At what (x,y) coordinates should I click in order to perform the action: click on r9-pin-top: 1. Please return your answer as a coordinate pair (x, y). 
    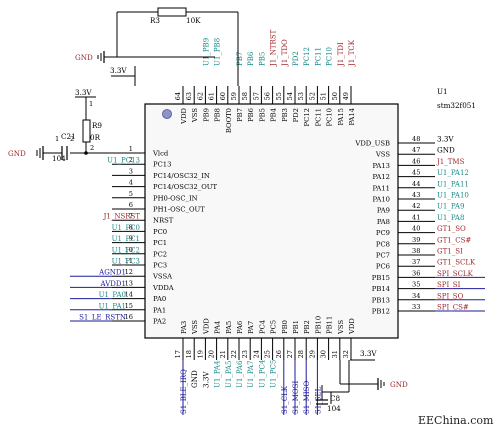
    Looking at the image, I should click on (91, 104).